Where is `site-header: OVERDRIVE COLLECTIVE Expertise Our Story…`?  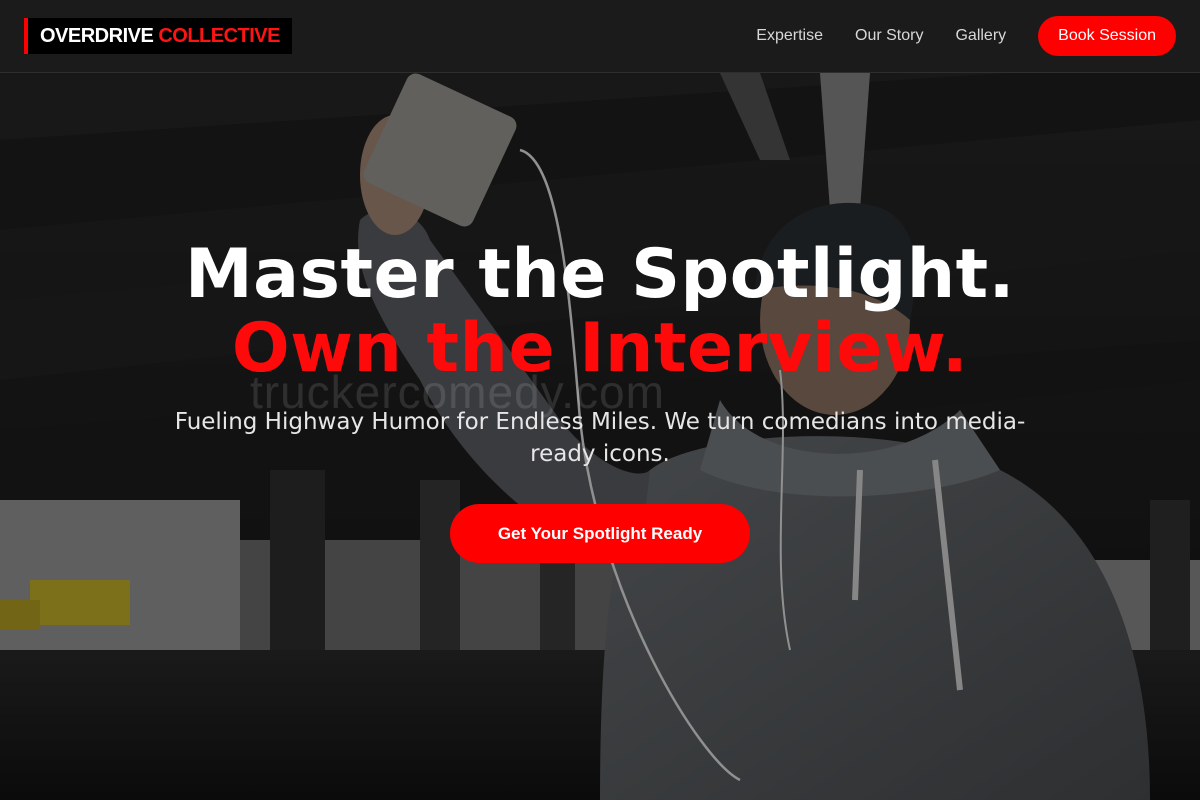 site-header: OVERDRIVE COLLECTIVE Expertise Our Story… is located at coordinates (600, 36).